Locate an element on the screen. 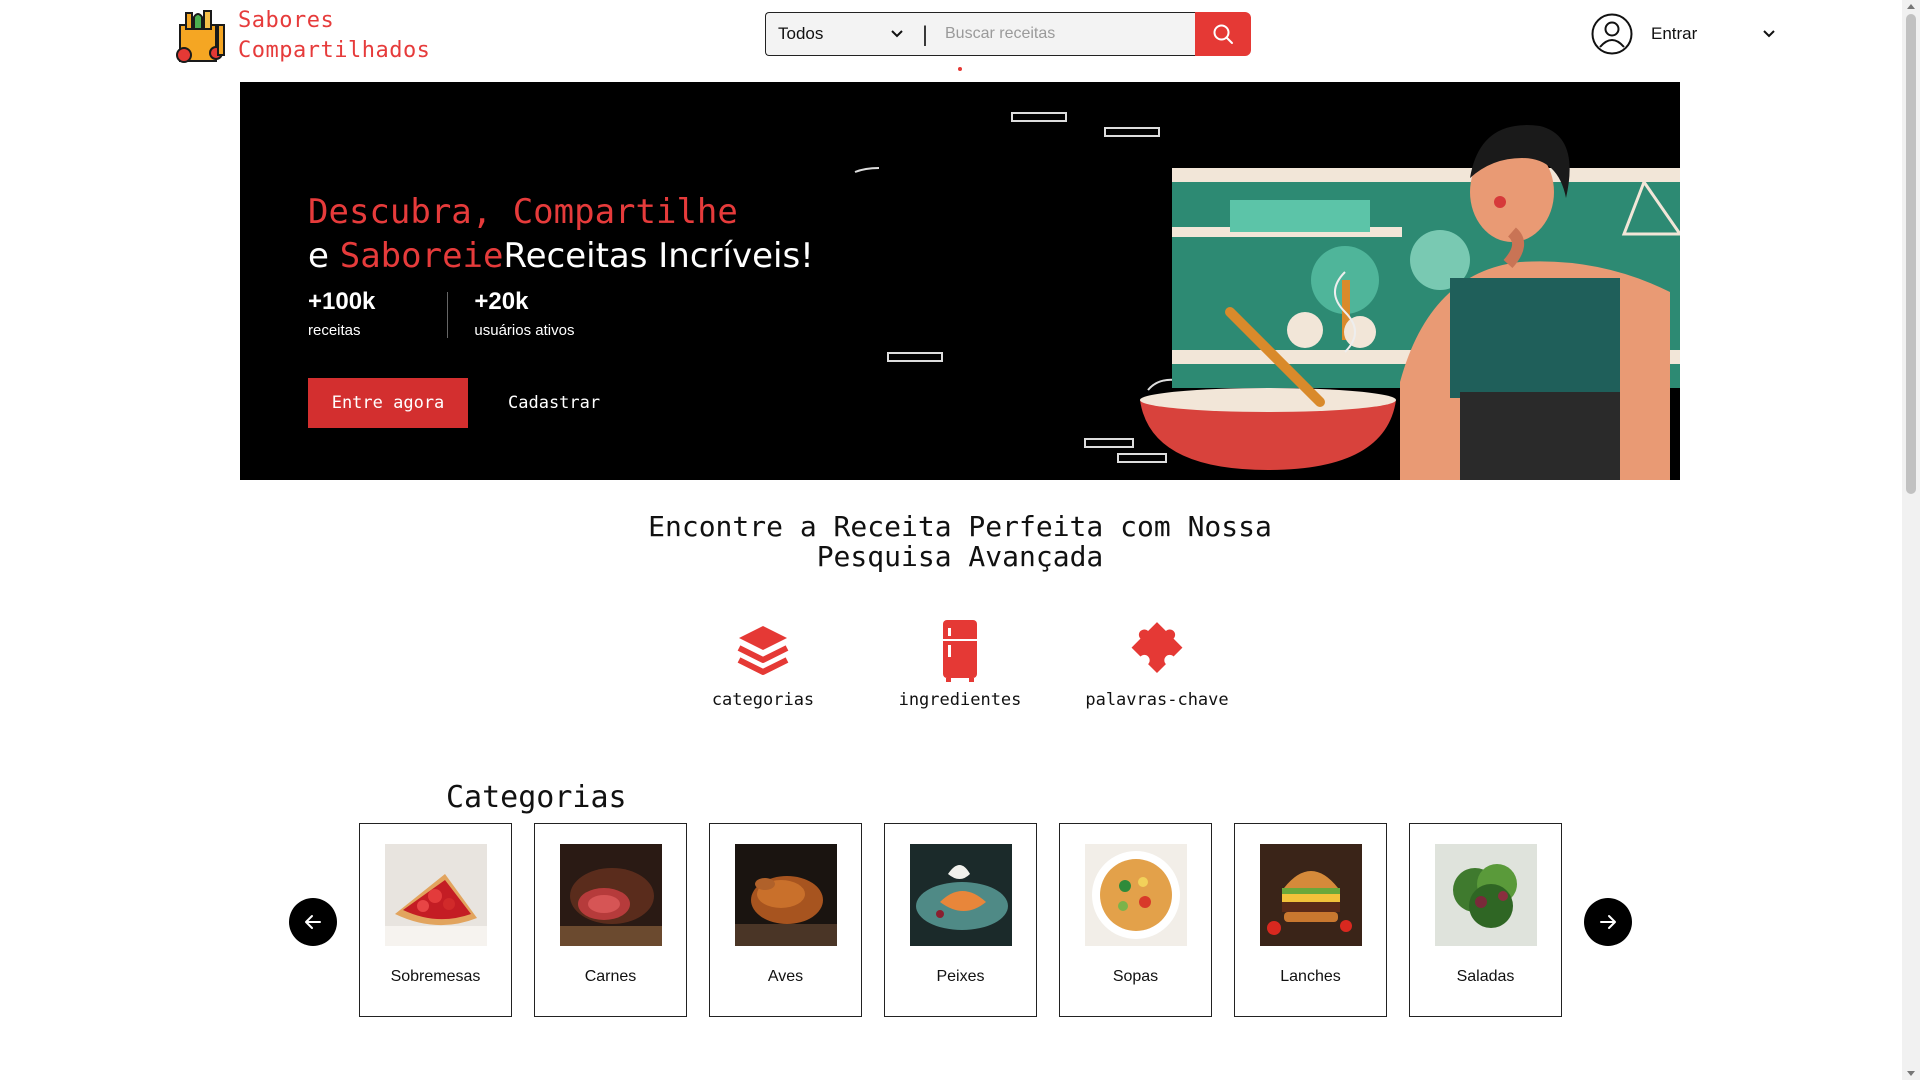 The image size is (1920, 1080). adv-label: ingredientes is located at coordinates (960, 700).